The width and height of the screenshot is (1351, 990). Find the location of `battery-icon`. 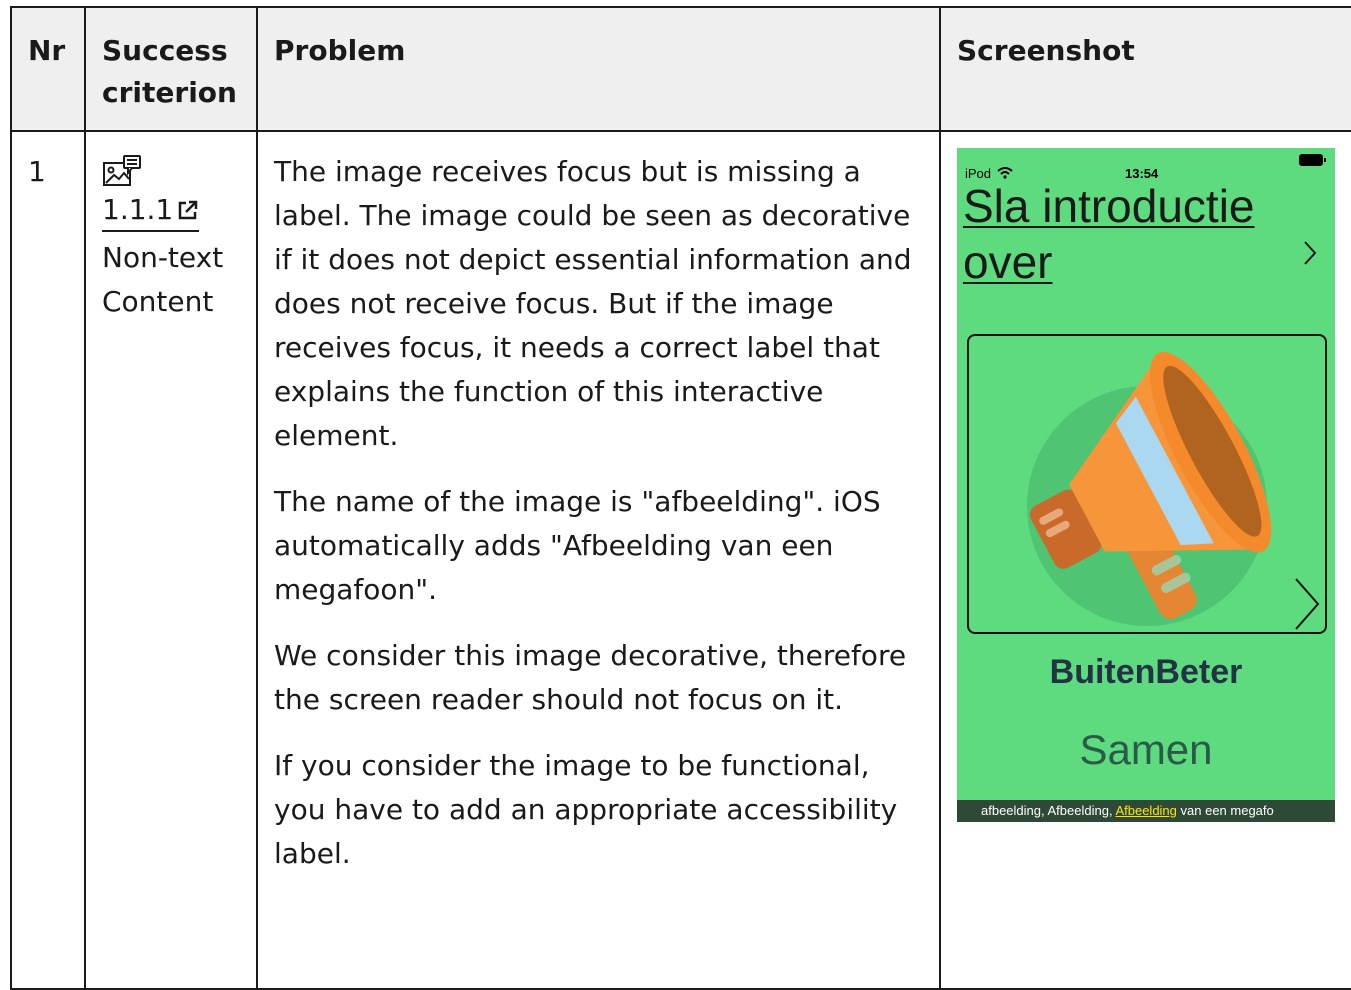

battery-icon is located at coordinates (1312, 160).